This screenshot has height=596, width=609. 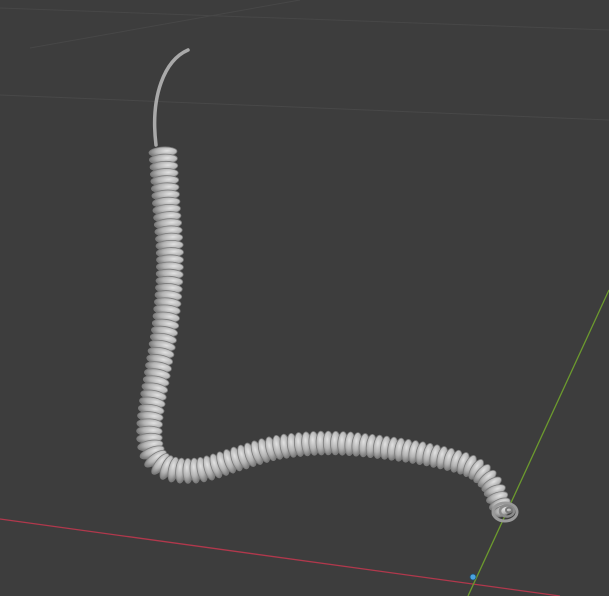 I want to click on cable-tail, so click(x=171, y=97).